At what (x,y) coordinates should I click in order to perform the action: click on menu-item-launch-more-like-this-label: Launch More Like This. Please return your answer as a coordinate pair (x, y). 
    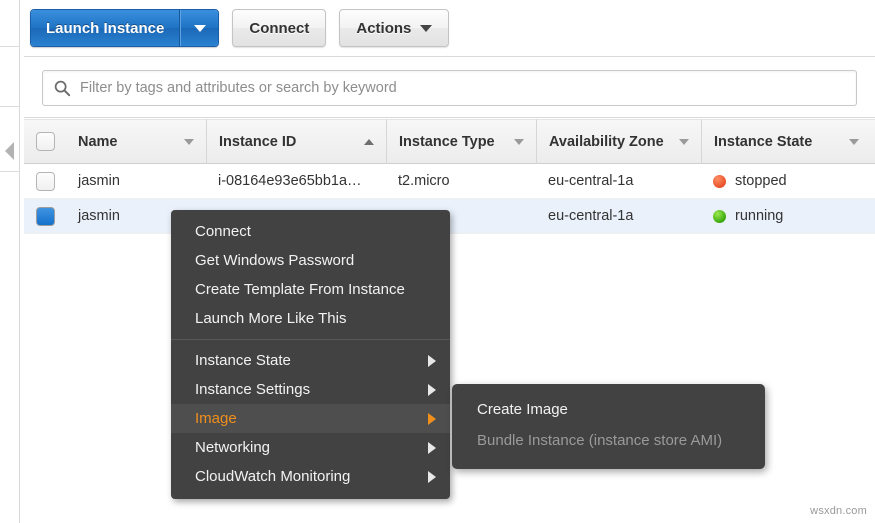
    Looking at the image, I should click on (271, 318).